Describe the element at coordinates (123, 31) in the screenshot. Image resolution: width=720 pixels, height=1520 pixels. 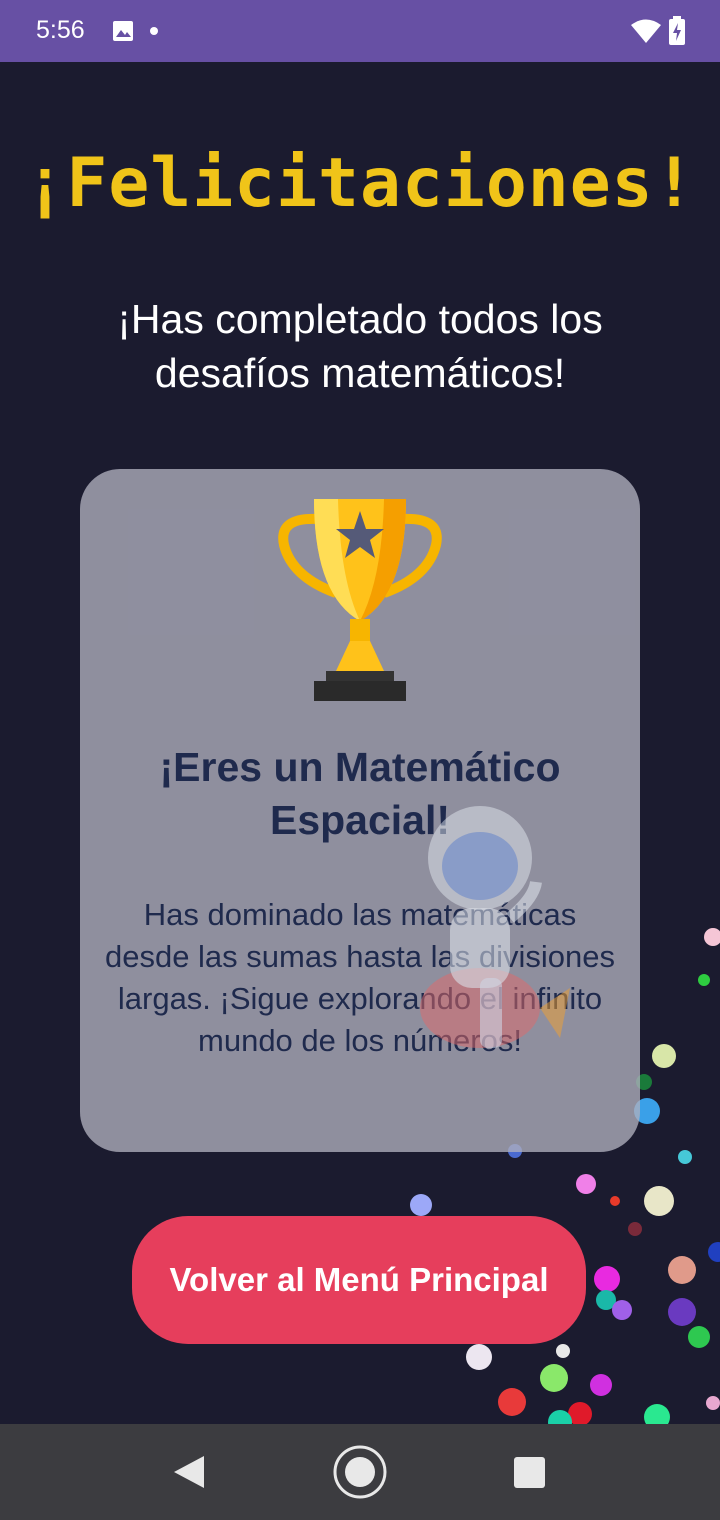
I see `image-icon` at that location.